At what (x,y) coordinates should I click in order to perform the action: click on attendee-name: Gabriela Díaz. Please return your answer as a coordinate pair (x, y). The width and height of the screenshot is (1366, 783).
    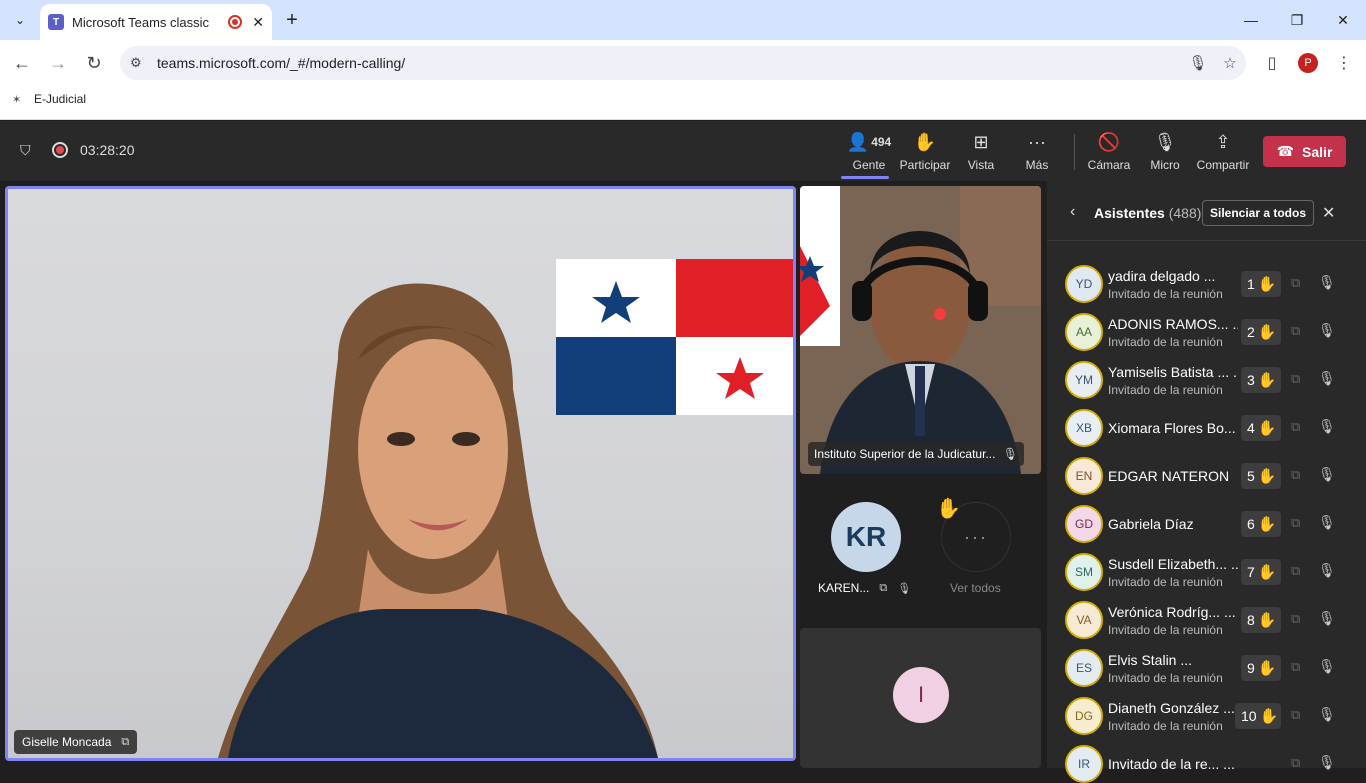
    Looking at the image, I should click on (1173, 524).